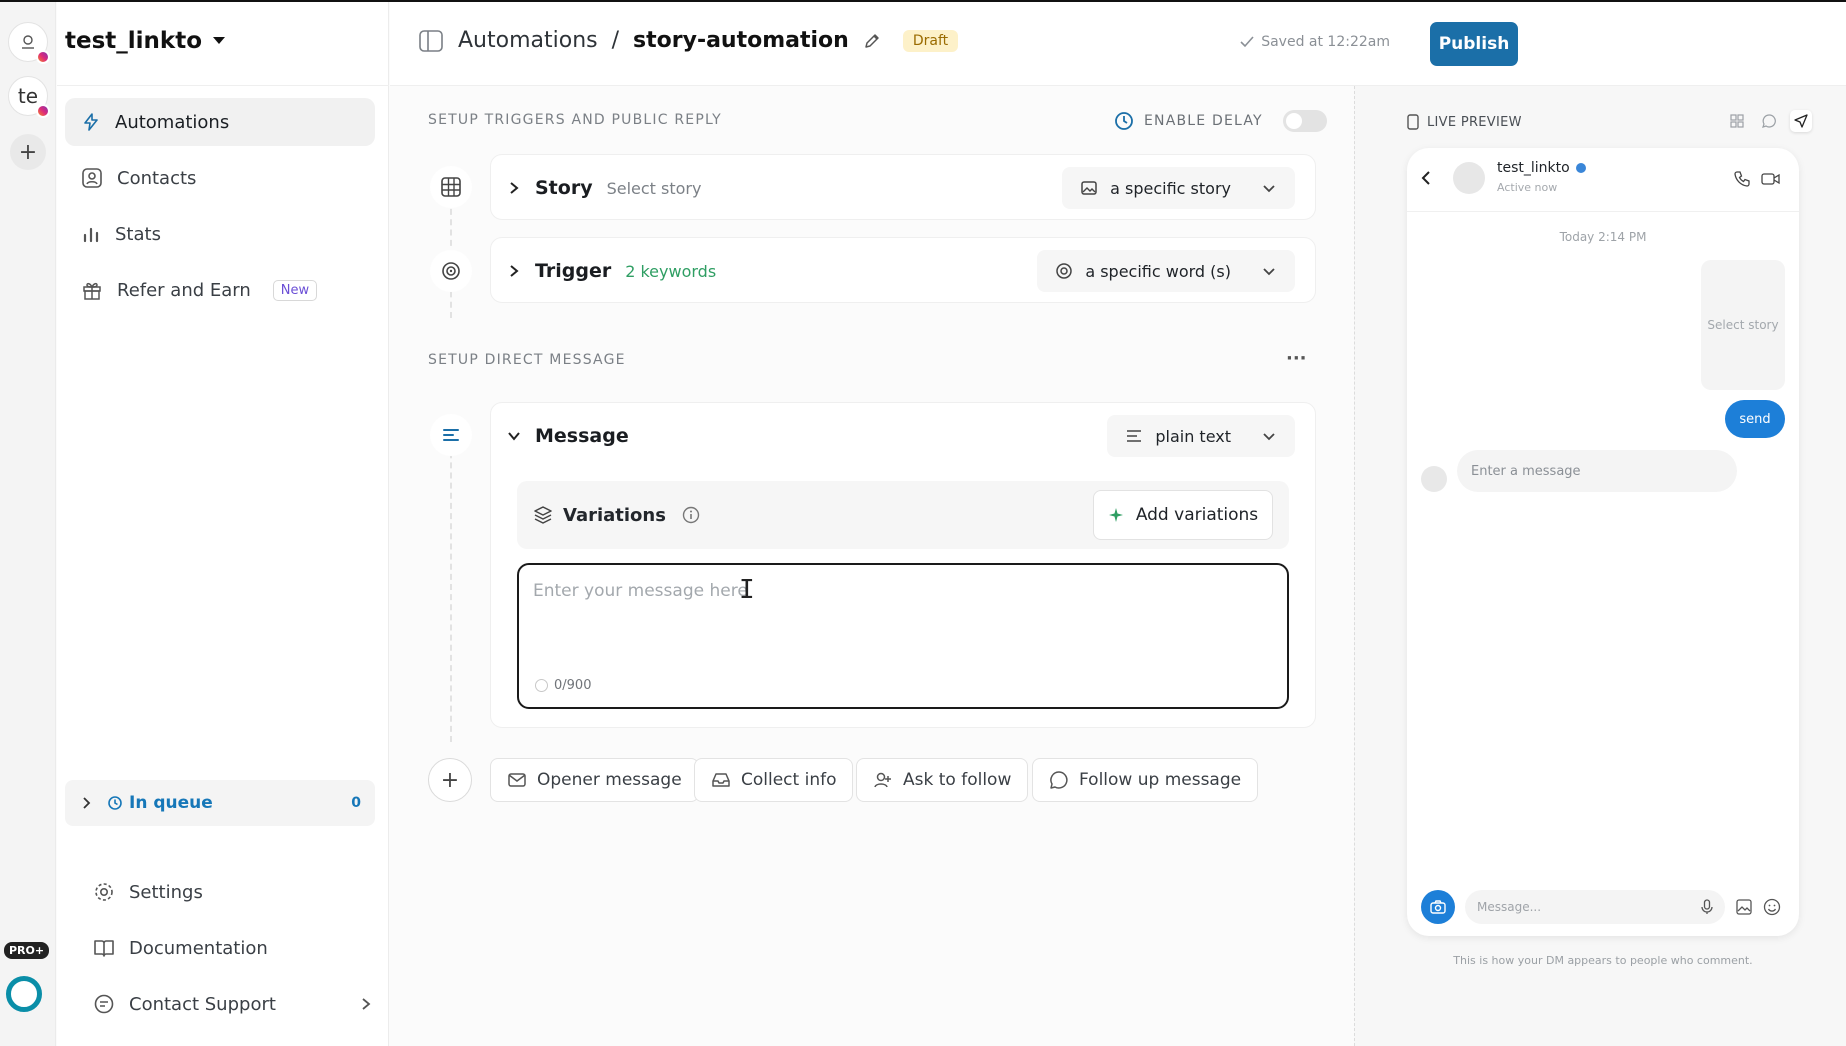 The image size is (1846, 1046). Describe the element at coordinates (1474, 44) in the screenshot. I see `publish-button: Publish` at that location.